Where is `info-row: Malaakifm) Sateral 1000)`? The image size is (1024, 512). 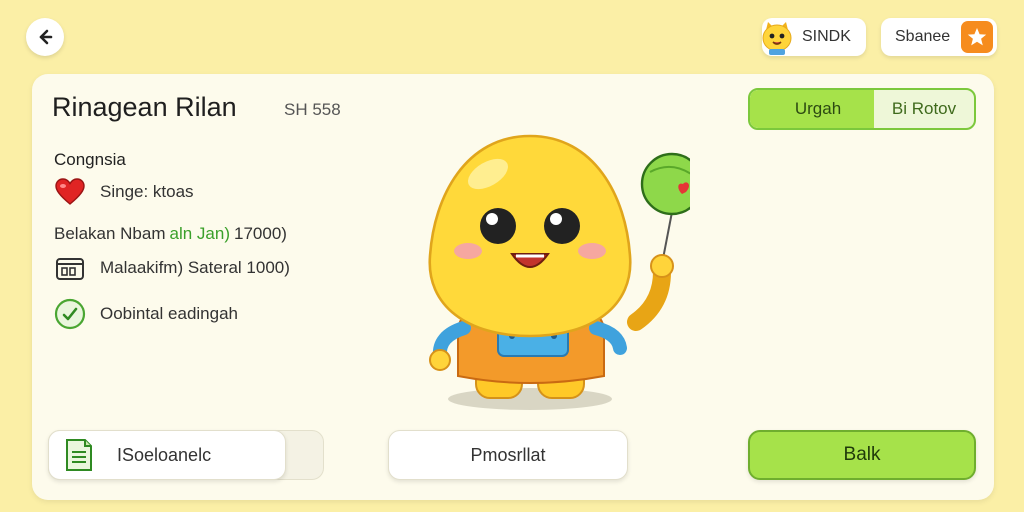 info-row: Malaakifm) Sateral 1000) is located at coordinates (172, 268).